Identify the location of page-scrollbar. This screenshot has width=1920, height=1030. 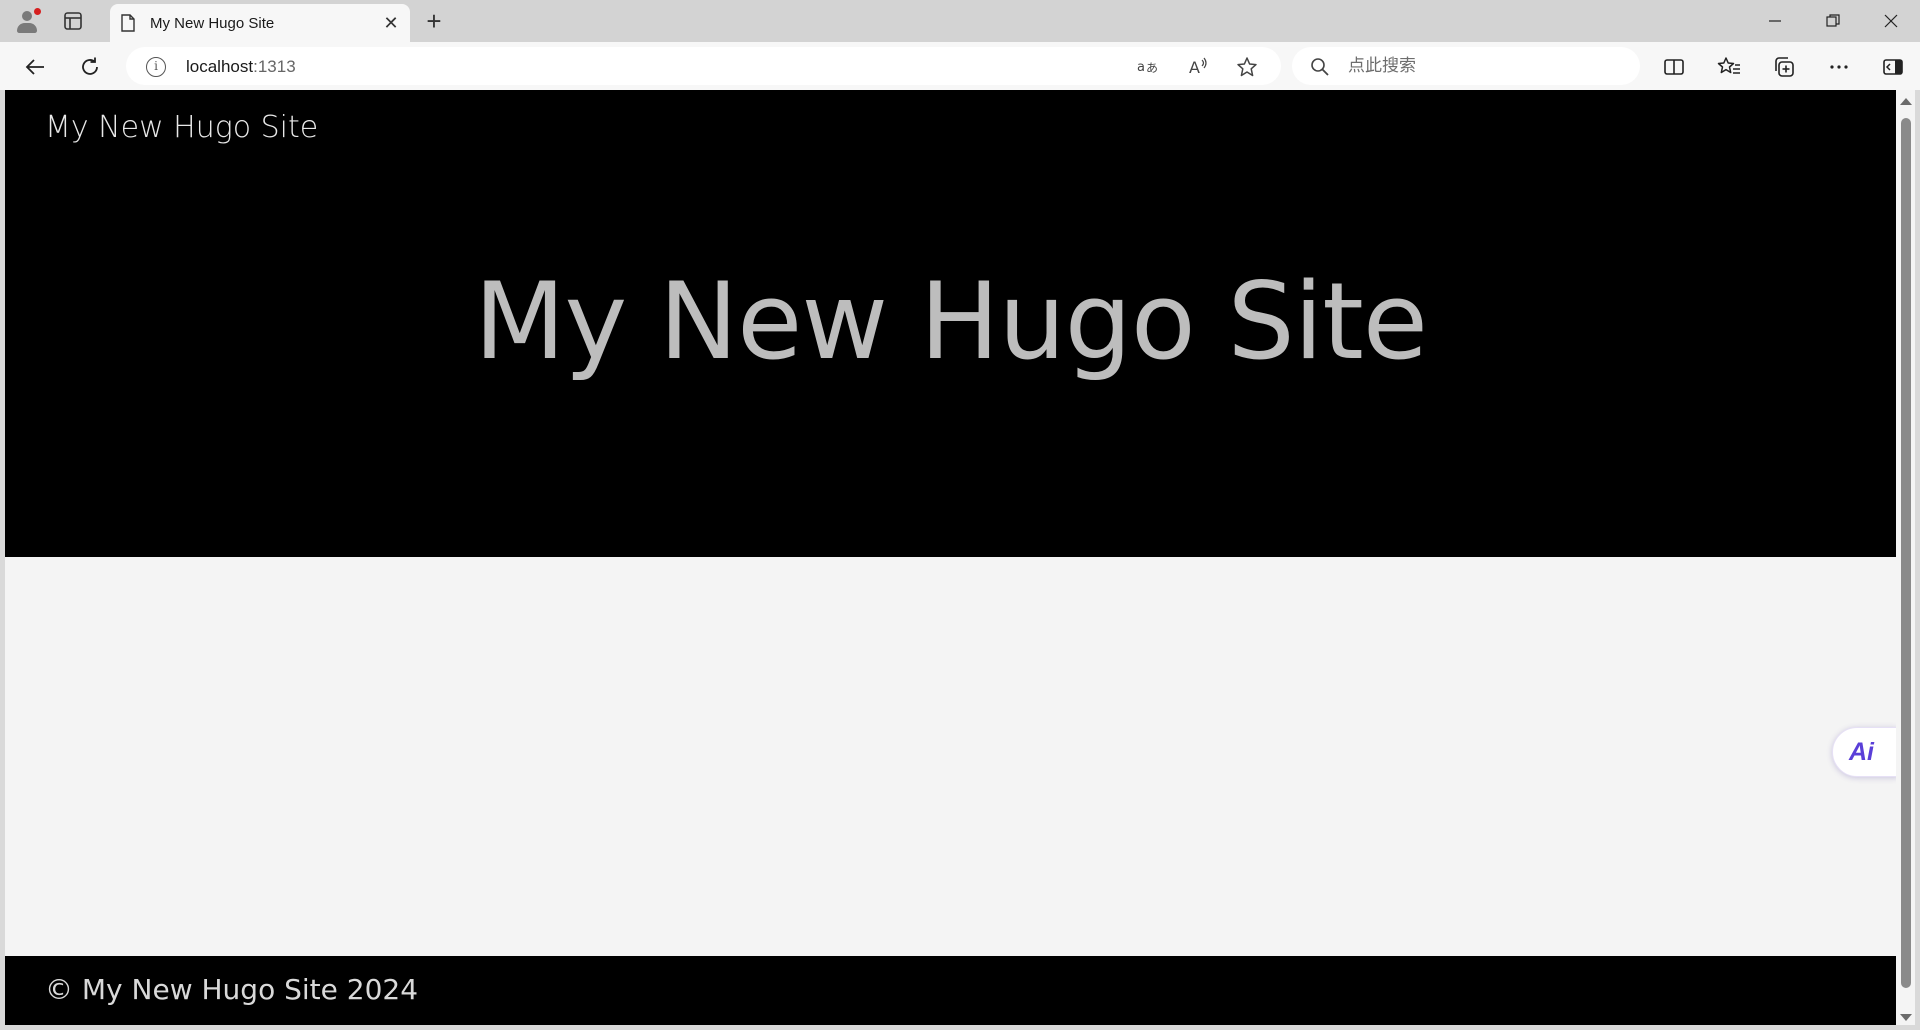
(1905, 557).